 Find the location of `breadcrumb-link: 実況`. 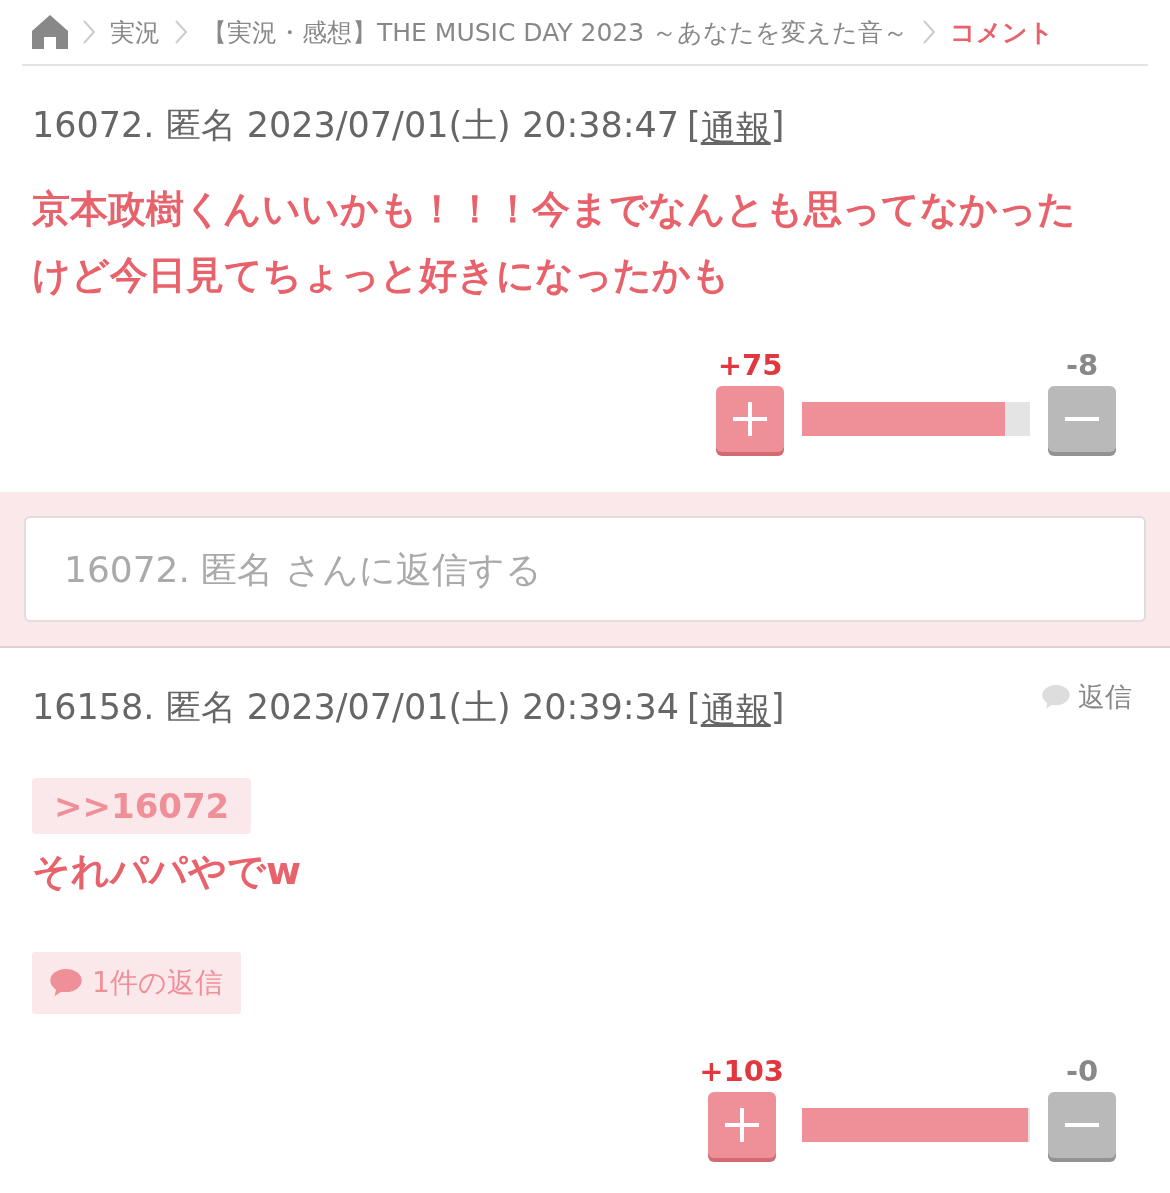

breadcrumb-link: 実況 is located at coordinates (135, 32).